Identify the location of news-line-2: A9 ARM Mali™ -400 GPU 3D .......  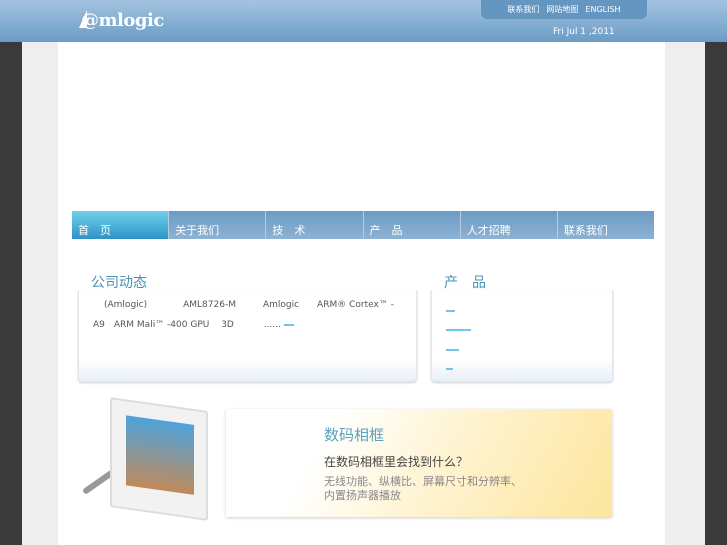
(187, 325).